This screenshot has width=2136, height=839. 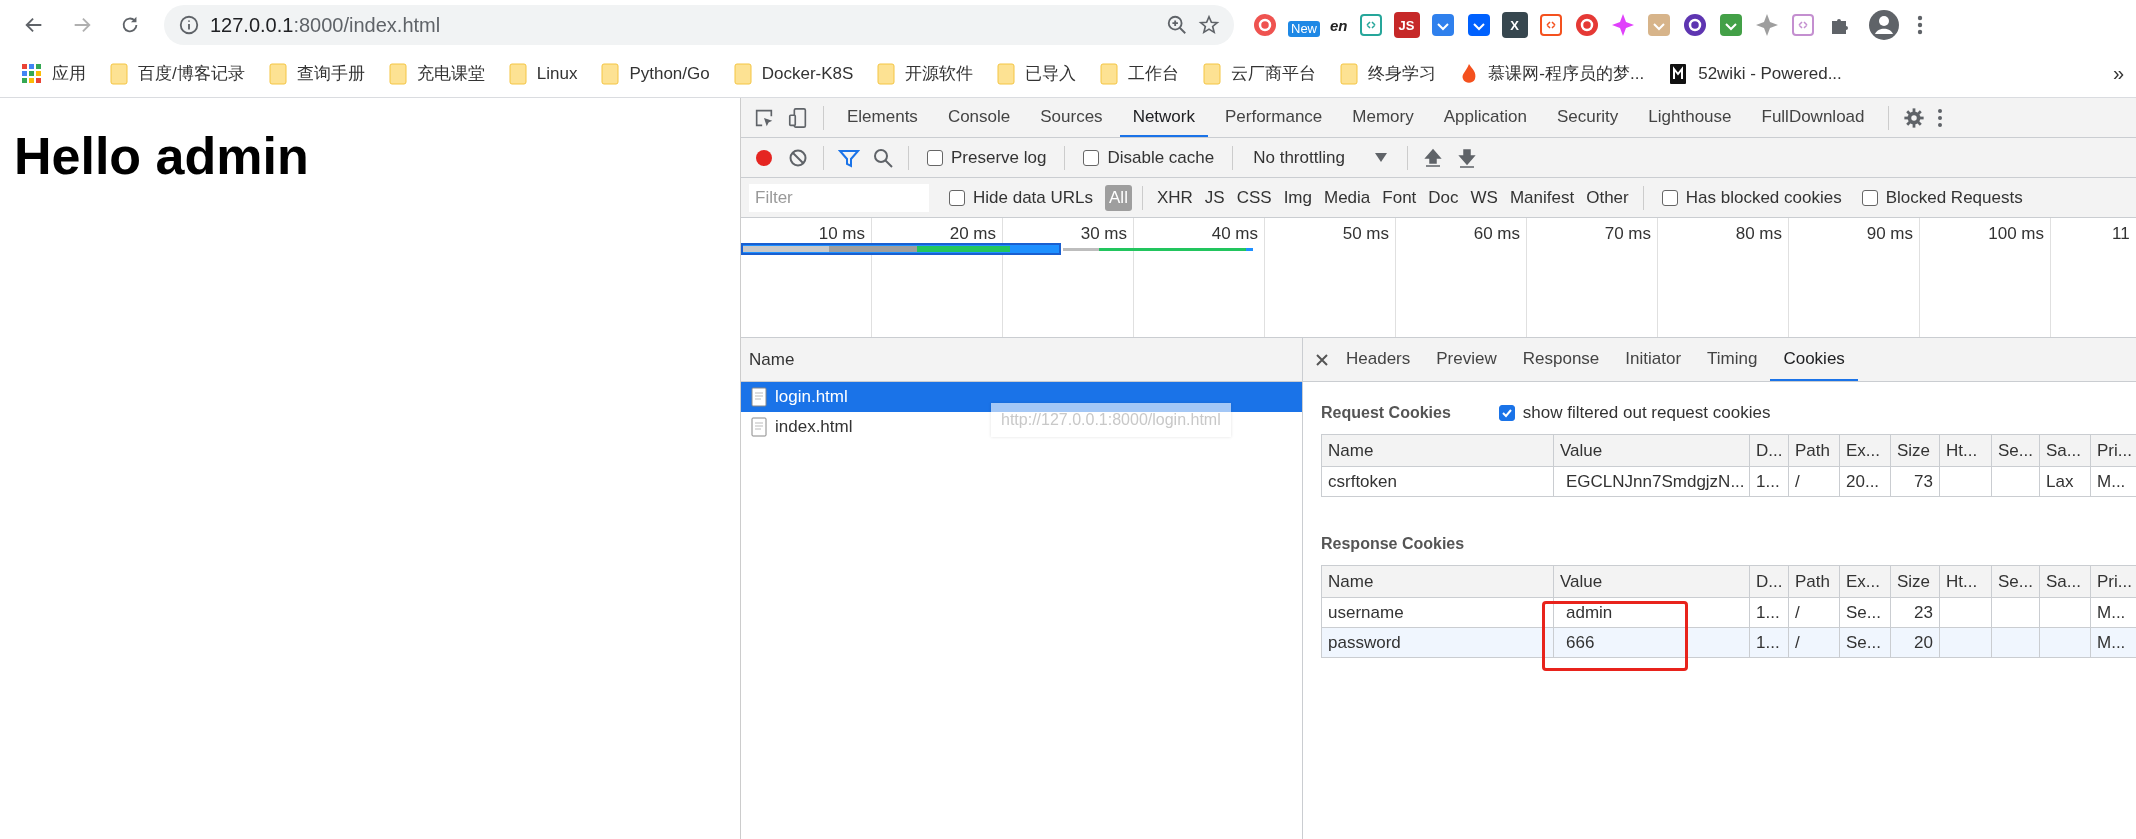 What do you see at coordinates (1021, 397) in the screenshot?
I see `request-row: login.html` at bounding box center [1021, 397].